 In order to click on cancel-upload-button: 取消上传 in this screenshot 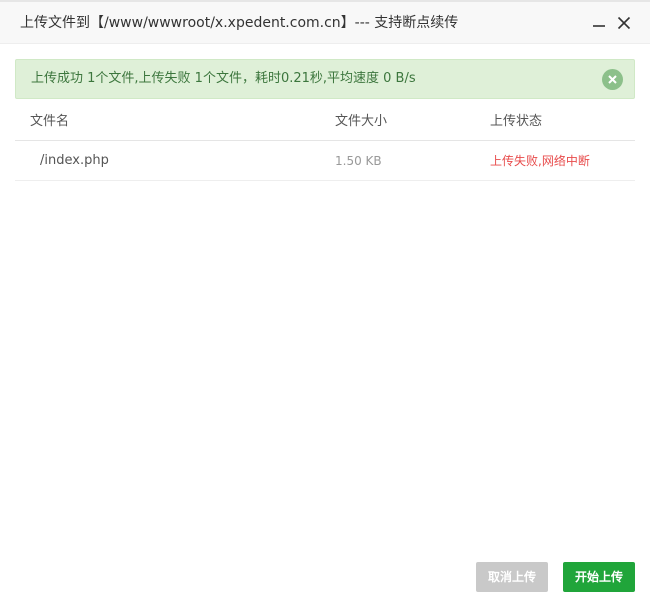, I will do `click(512, 577)`.